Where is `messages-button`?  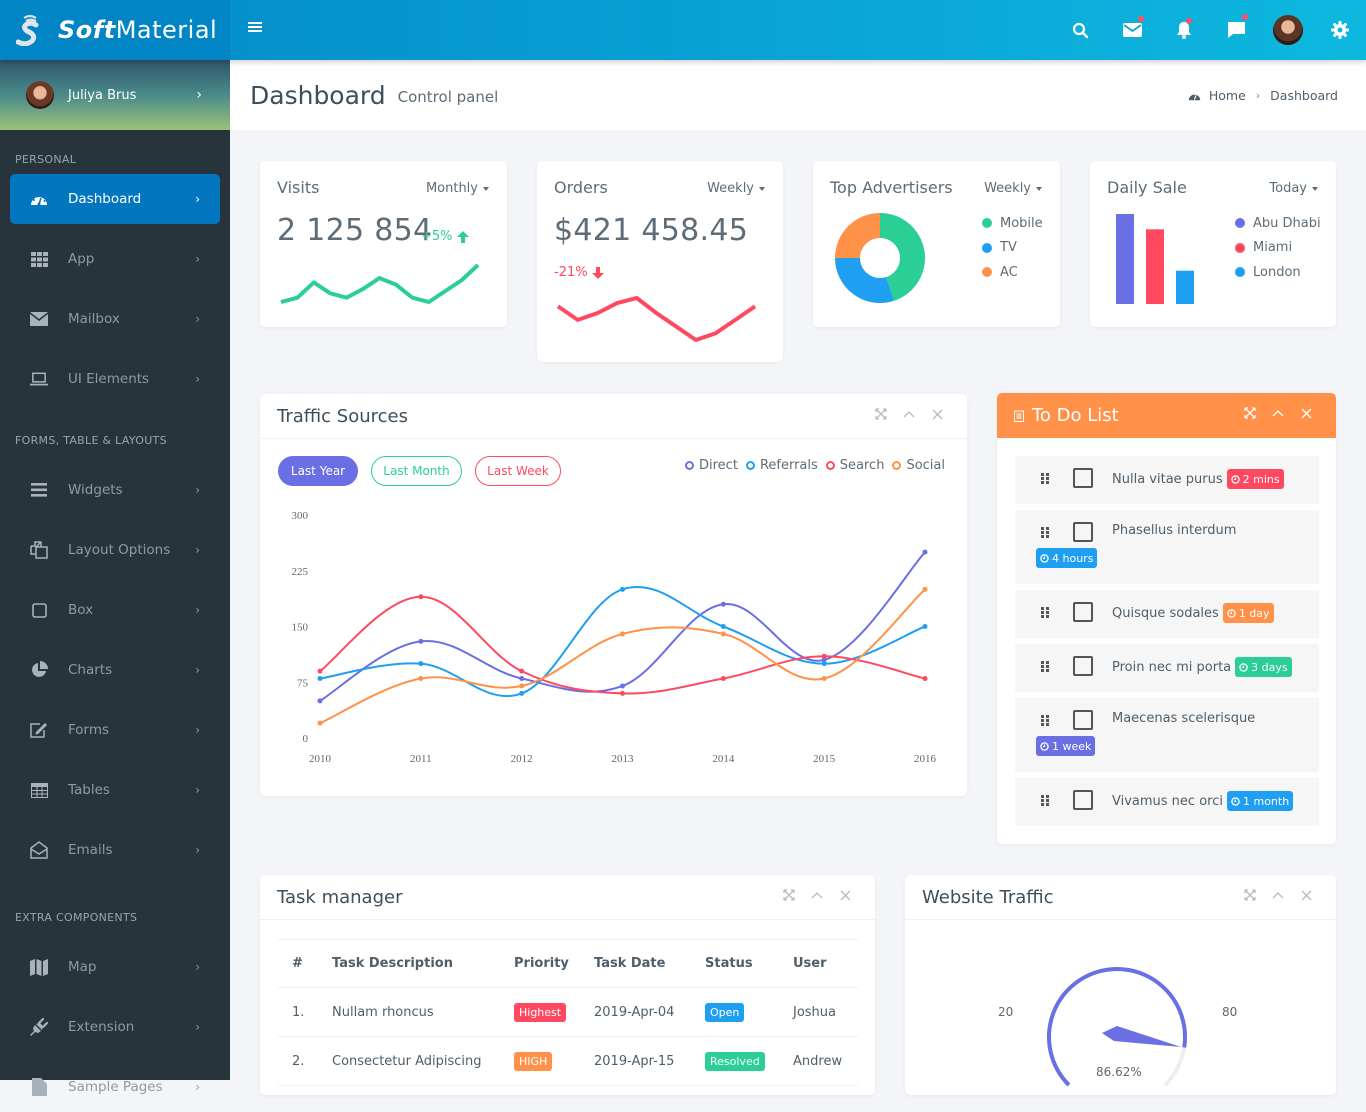 messages-button is located at coordinates (1132, 30).